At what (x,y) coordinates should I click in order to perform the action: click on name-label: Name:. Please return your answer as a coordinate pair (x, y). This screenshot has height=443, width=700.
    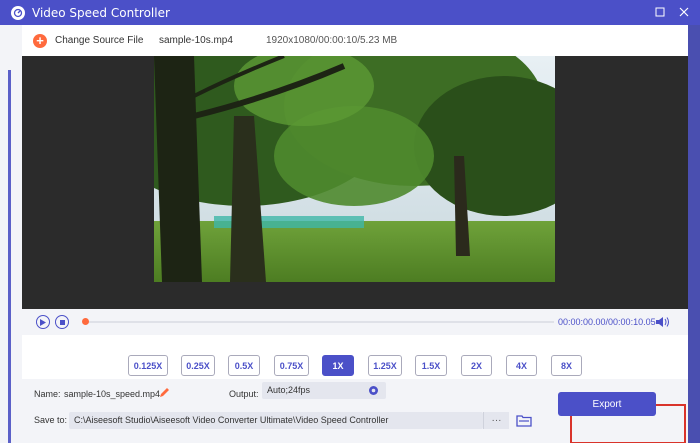
    Looking at the image, I should click on (47, 394).